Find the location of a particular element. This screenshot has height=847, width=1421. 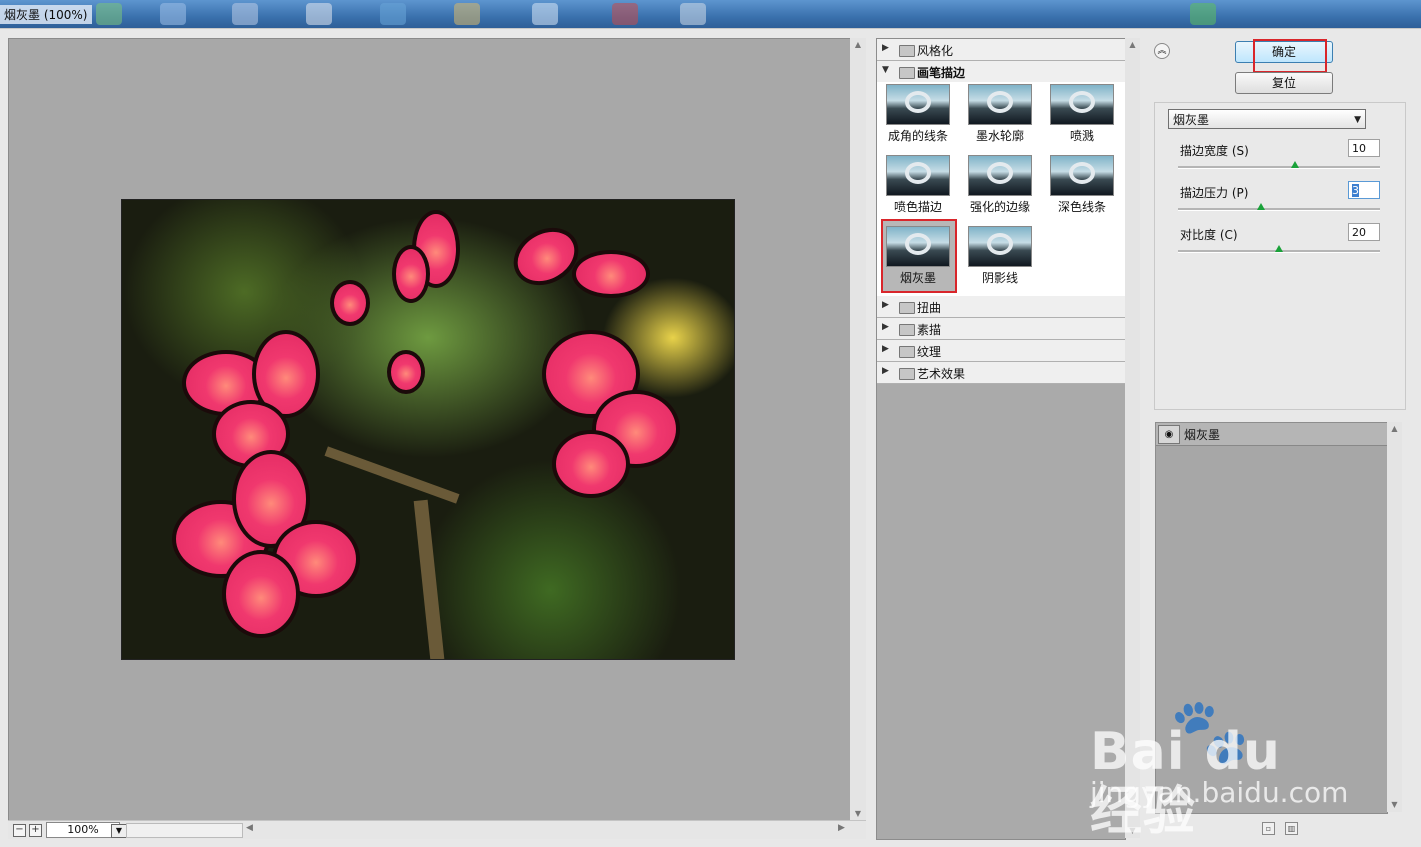

filter-thumb-accented-edges: 强化的边缘 is located at coordinates (1000, 190).